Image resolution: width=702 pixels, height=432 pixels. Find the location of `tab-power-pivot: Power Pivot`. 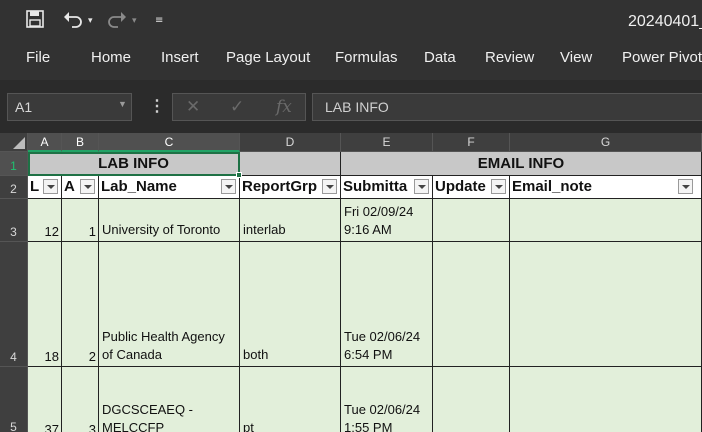

tab-power-pivot: Power Pivot is located at coordinates (662, 57).